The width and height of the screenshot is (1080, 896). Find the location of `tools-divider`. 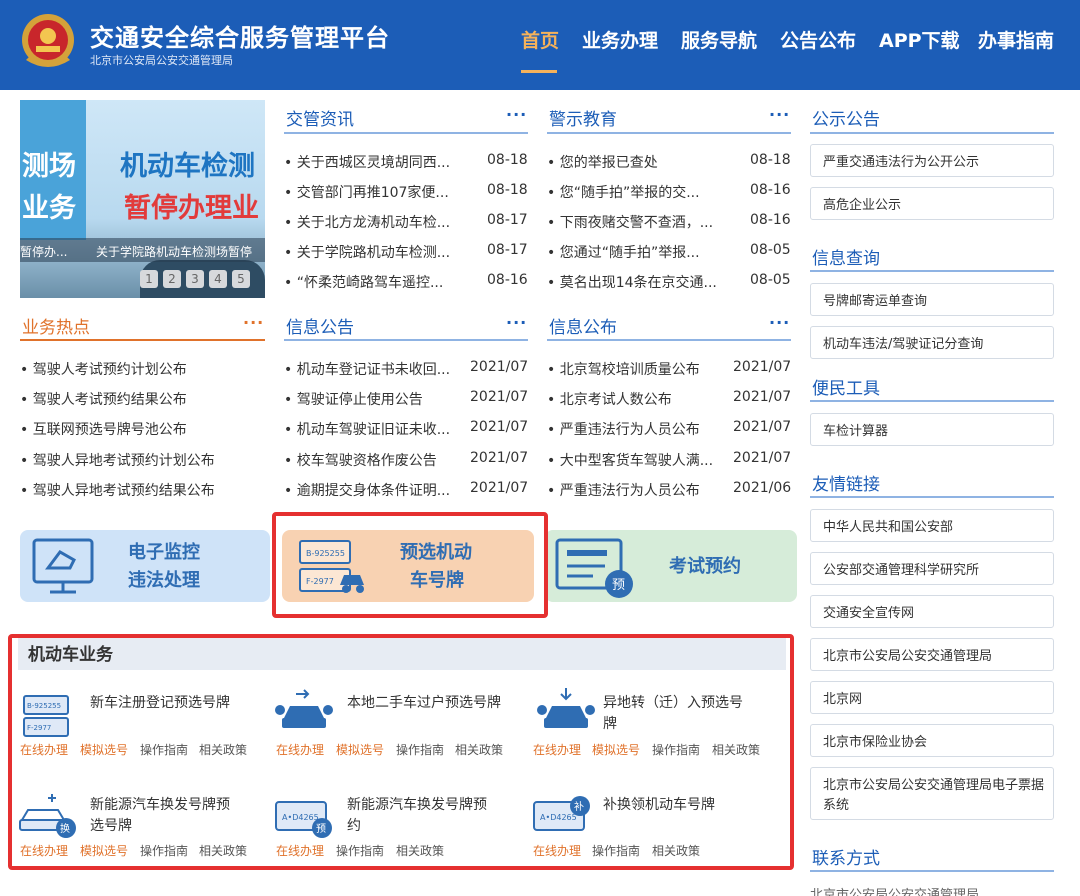

tools-divider is located at coordinates (932, 401).